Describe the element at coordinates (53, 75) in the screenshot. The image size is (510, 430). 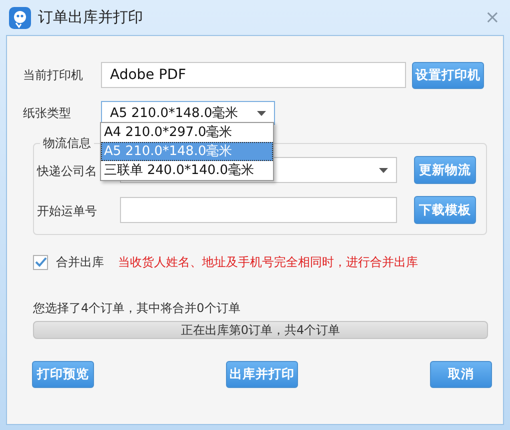
I see `printer-label: 当前打印机` at that location.